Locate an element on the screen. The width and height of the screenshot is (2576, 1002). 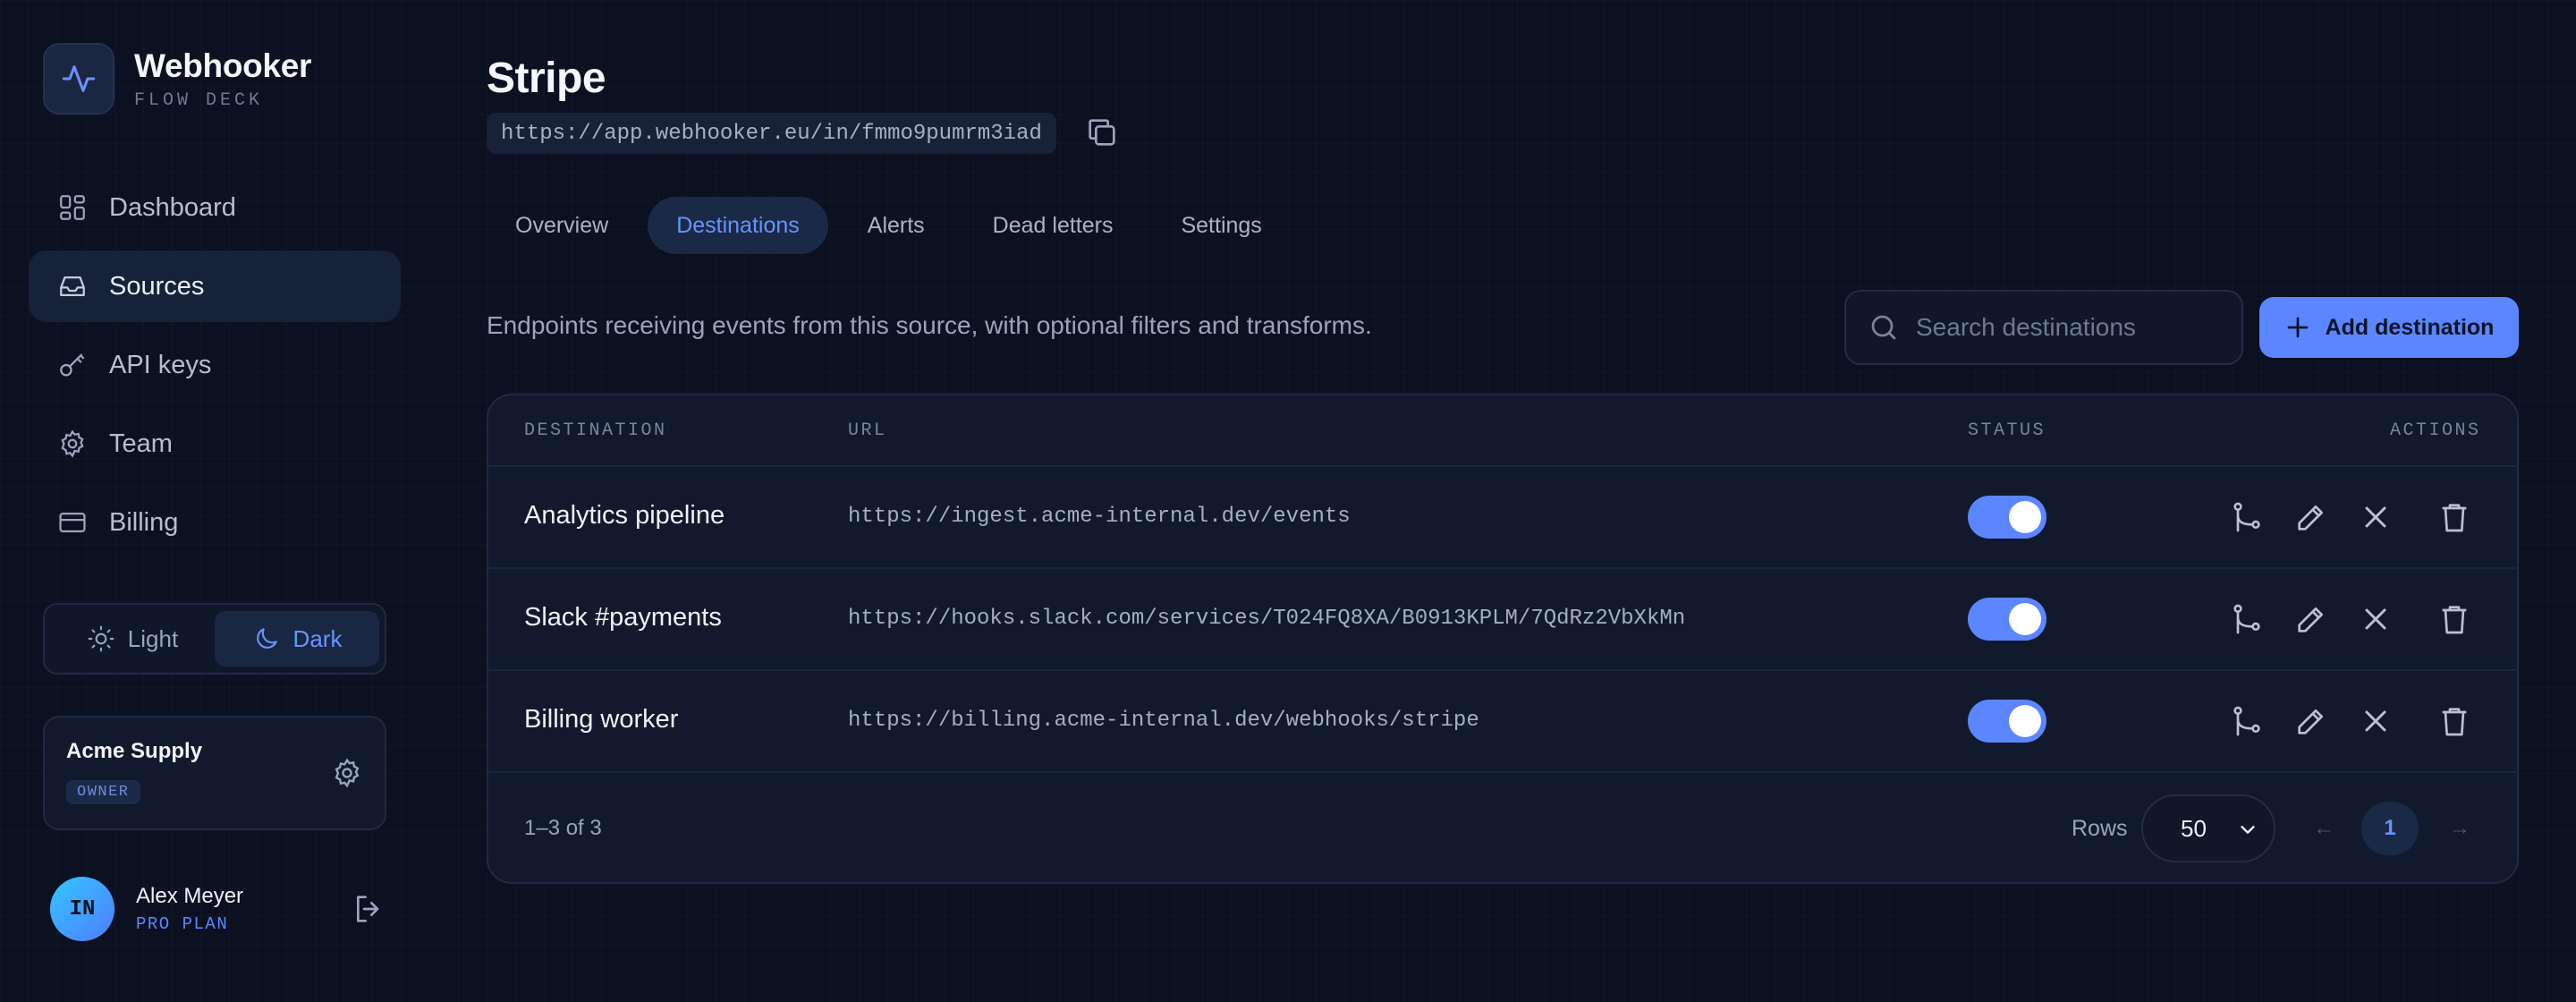
sidebar-item-label: Dashboard is located at coordinates (172, 207).